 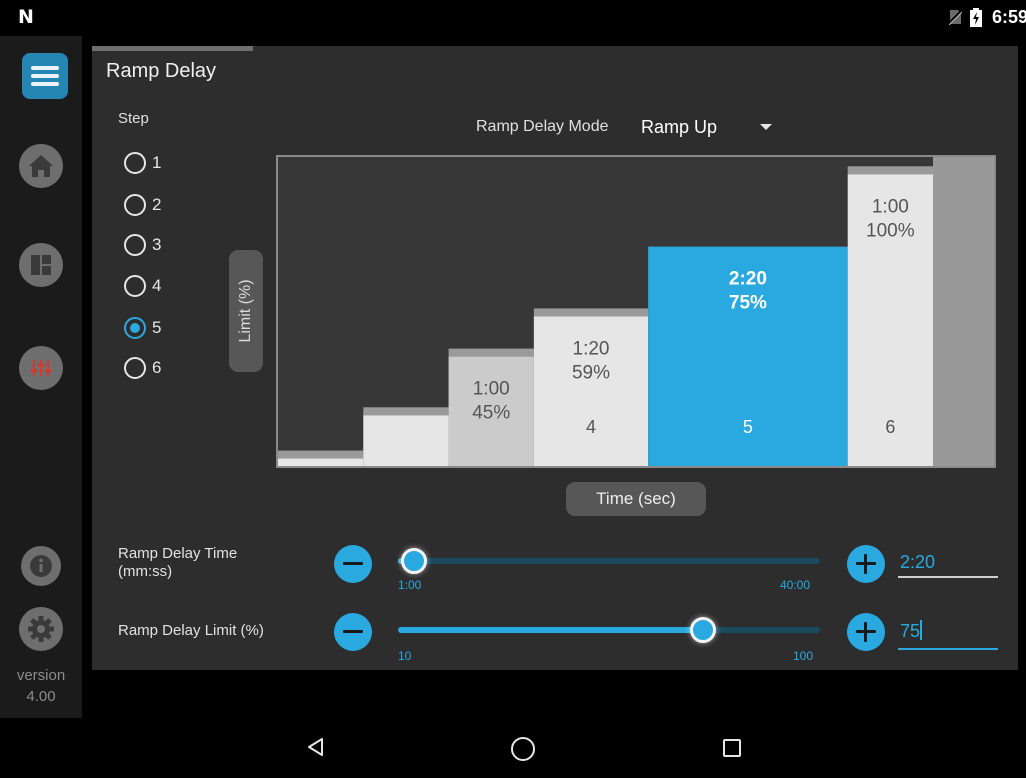 What do you see at coordinates (1009, 17) in the screenshot?
I see `status-clock: 6:59` at bounding box center [1009, 17].